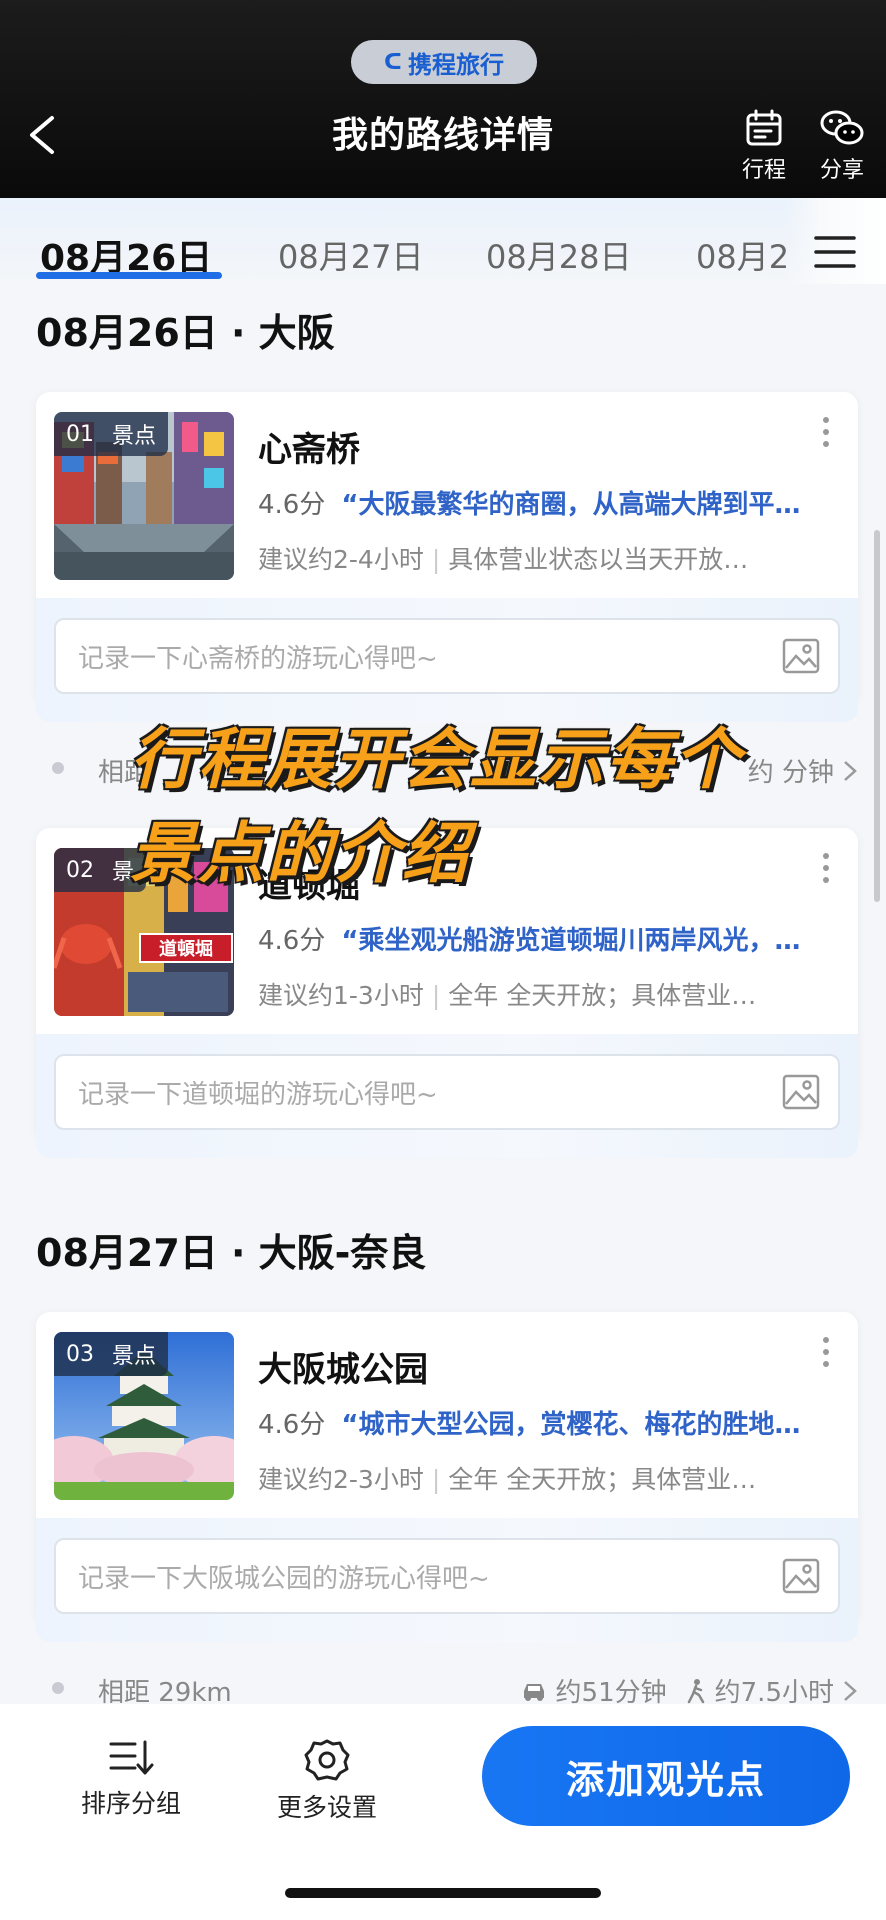 The height and width of the screenshot is (1920, 886). I want to click on walk-icon, so click(695, 1690).